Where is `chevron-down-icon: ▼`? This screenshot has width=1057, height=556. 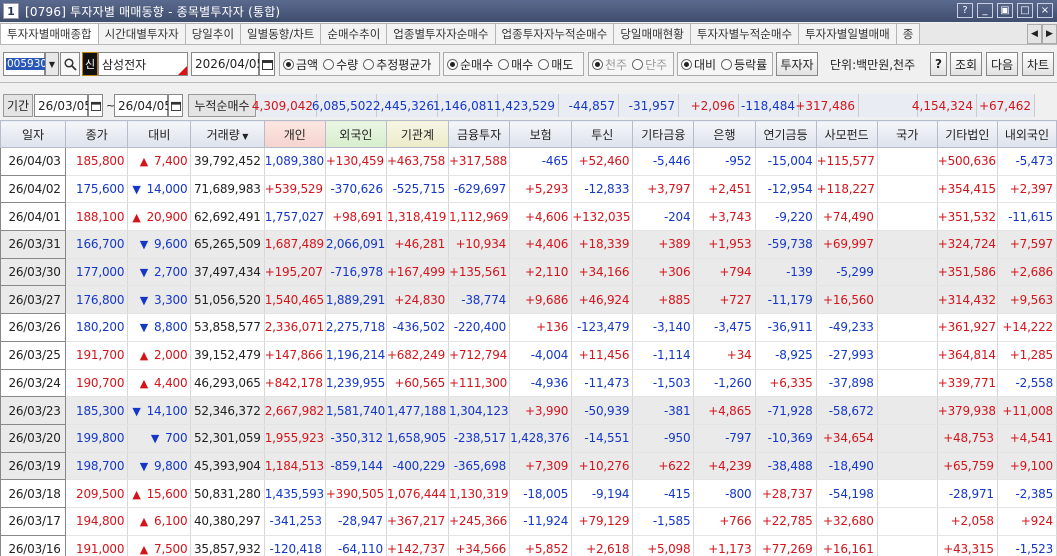 chevron-down-icon: ▼ is located at coordinates (52, 64).